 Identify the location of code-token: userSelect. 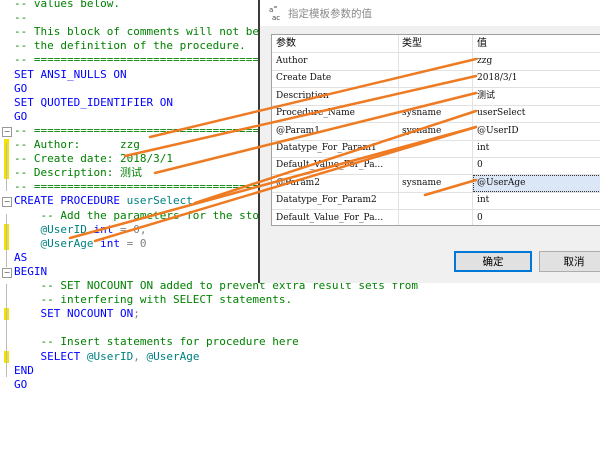
(159, 201).